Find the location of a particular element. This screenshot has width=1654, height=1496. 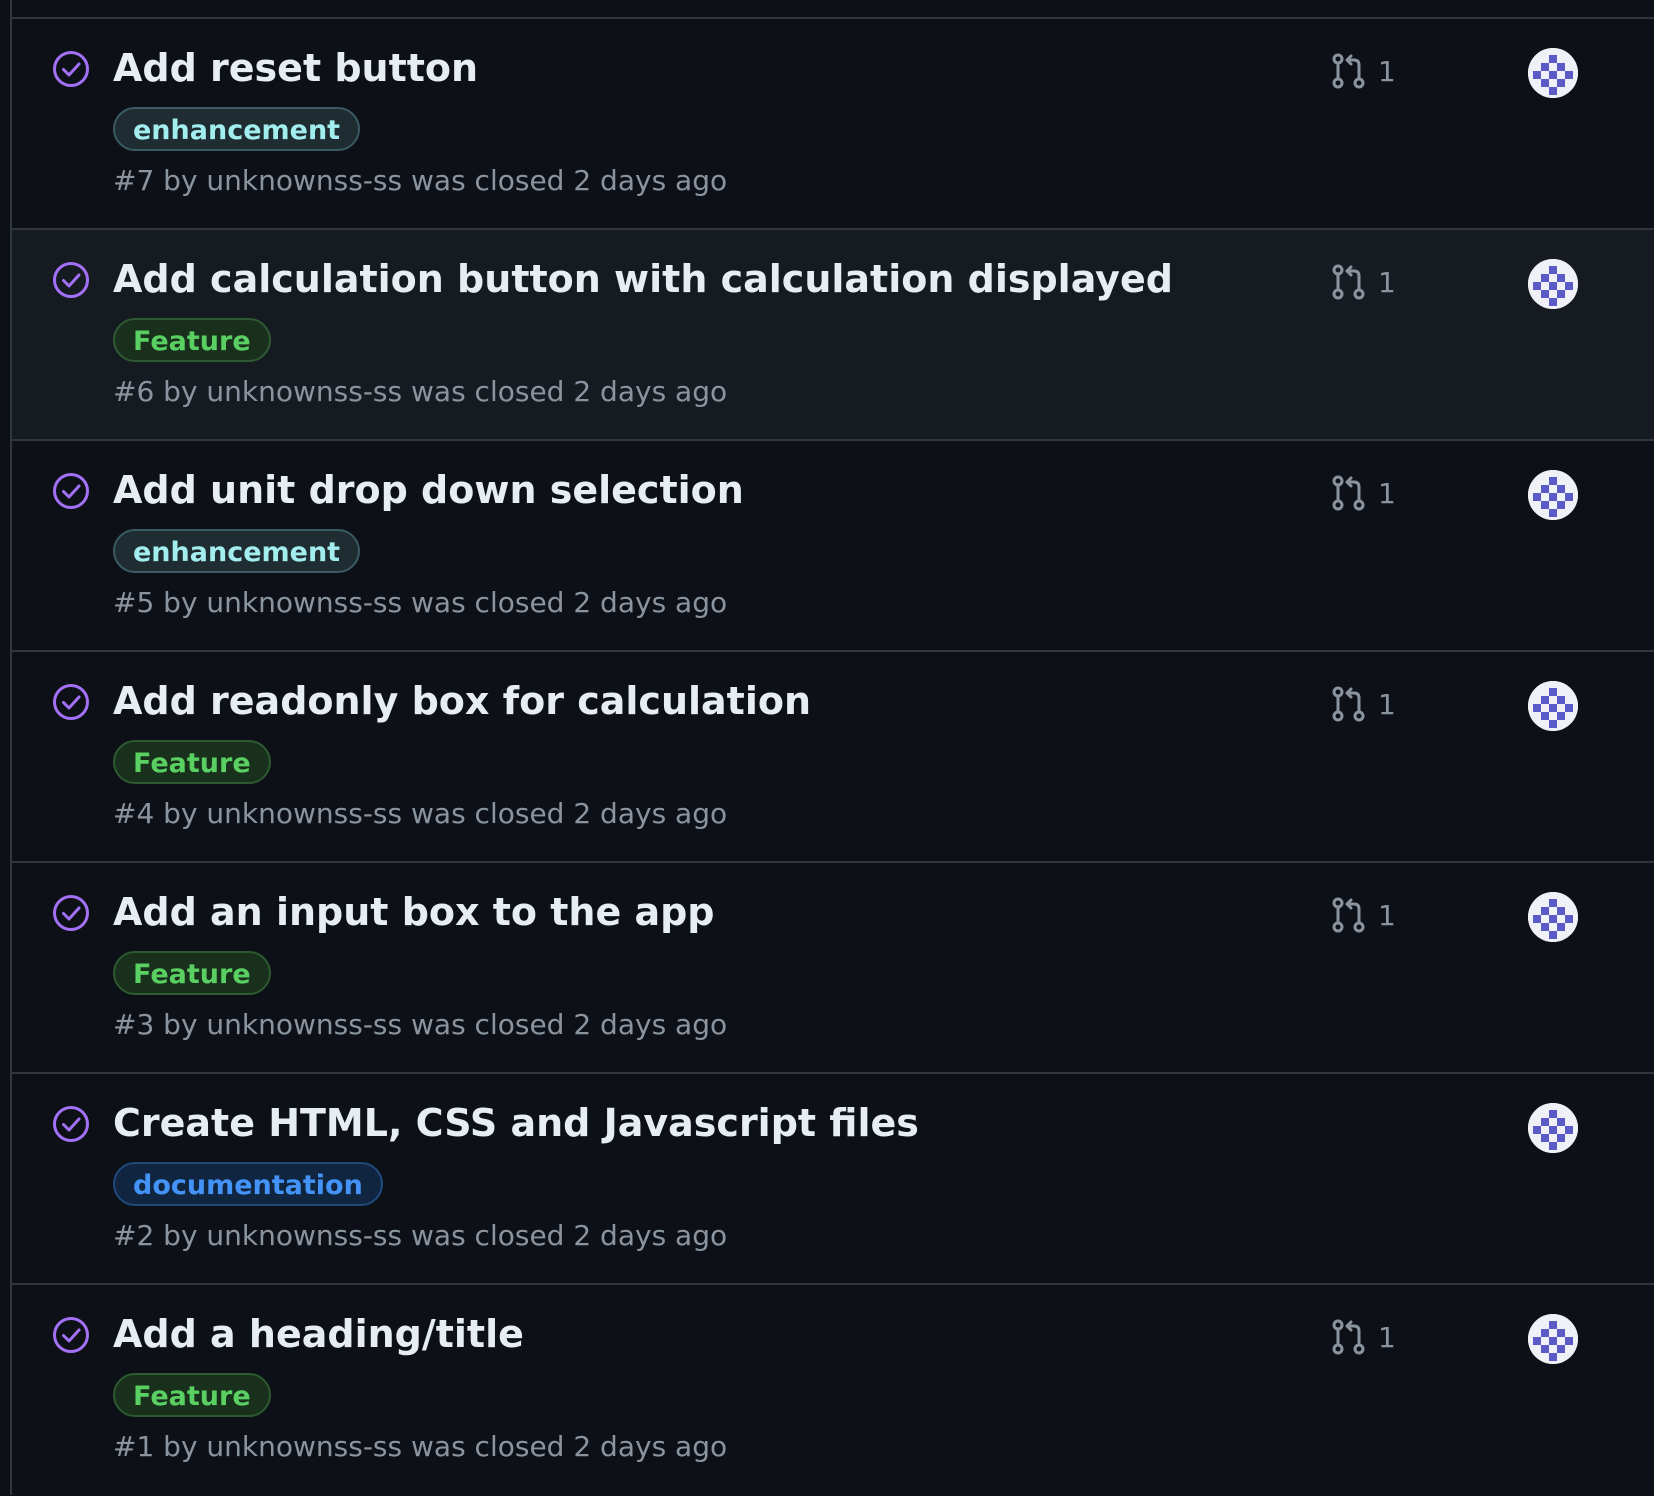

issue-title: Add readonly box for calculation is located at coordinates (462, 702).